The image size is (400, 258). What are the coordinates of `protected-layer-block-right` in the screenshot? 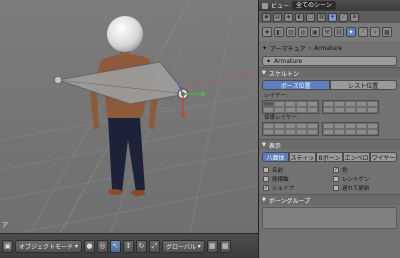 It's located at (350, 129).